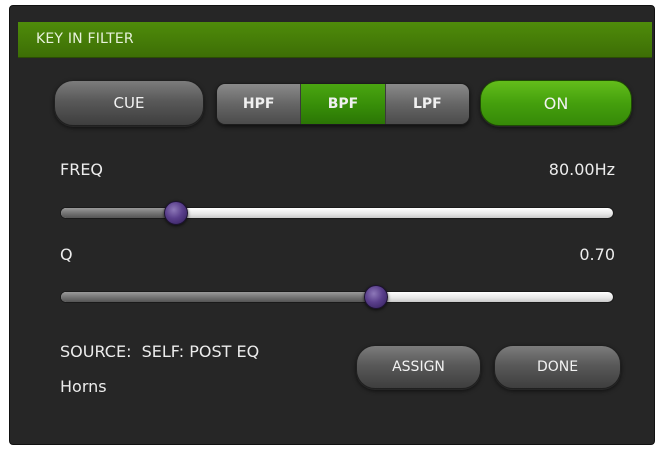 The width and height of the screenshot is (661, 450). What do you see at coordinates (259, 104) in the screenshot?
I see `hpf-button: HPF` at bounding box center [259, 104].